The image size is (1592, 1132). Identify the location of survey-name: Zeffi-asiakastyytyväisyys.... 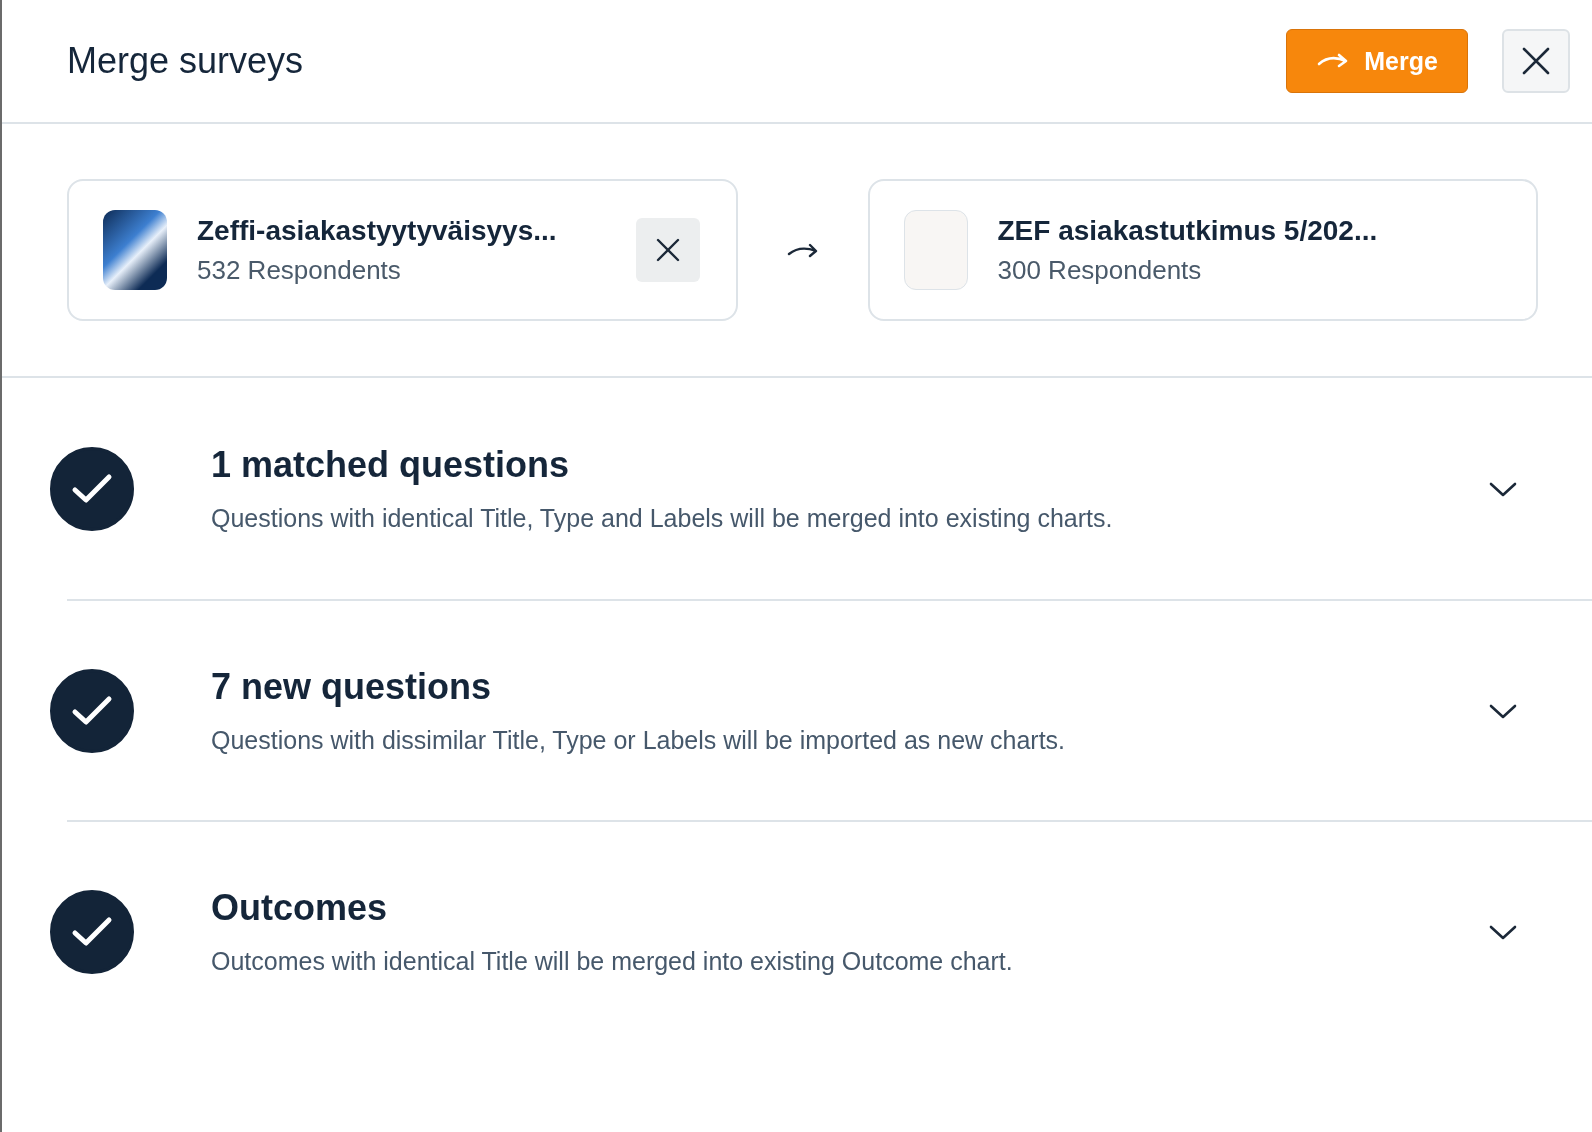
(377, 230).